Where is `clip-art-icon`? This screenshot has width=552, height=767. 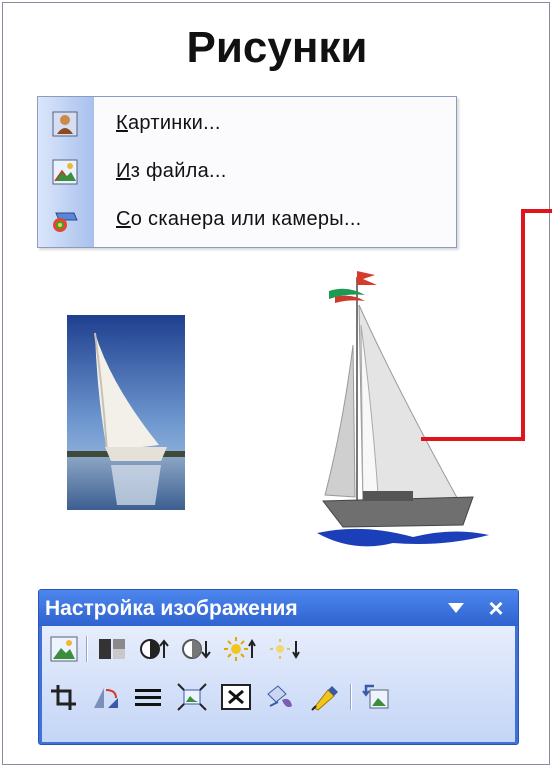
clip-art-icon is located at coordinates (65, 124).